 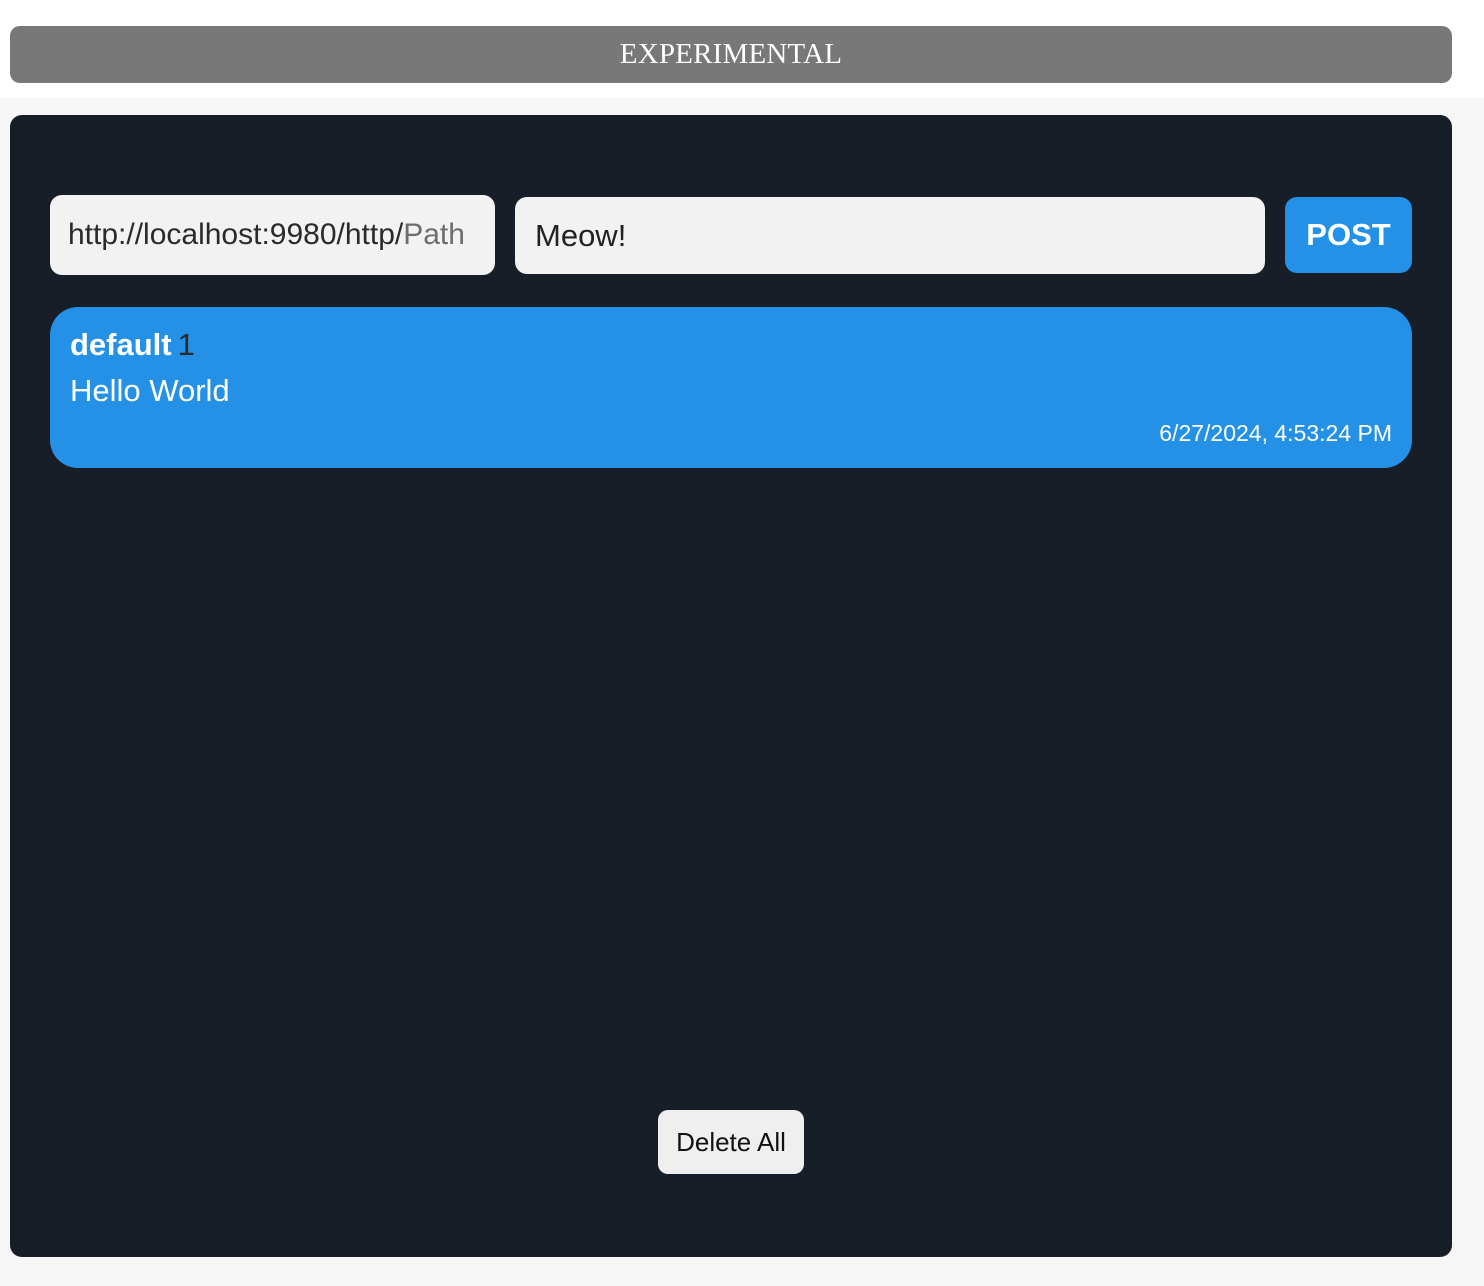 I want to click on path-input: http://localhost:9980/http/Path, so click(x=272, y=235).